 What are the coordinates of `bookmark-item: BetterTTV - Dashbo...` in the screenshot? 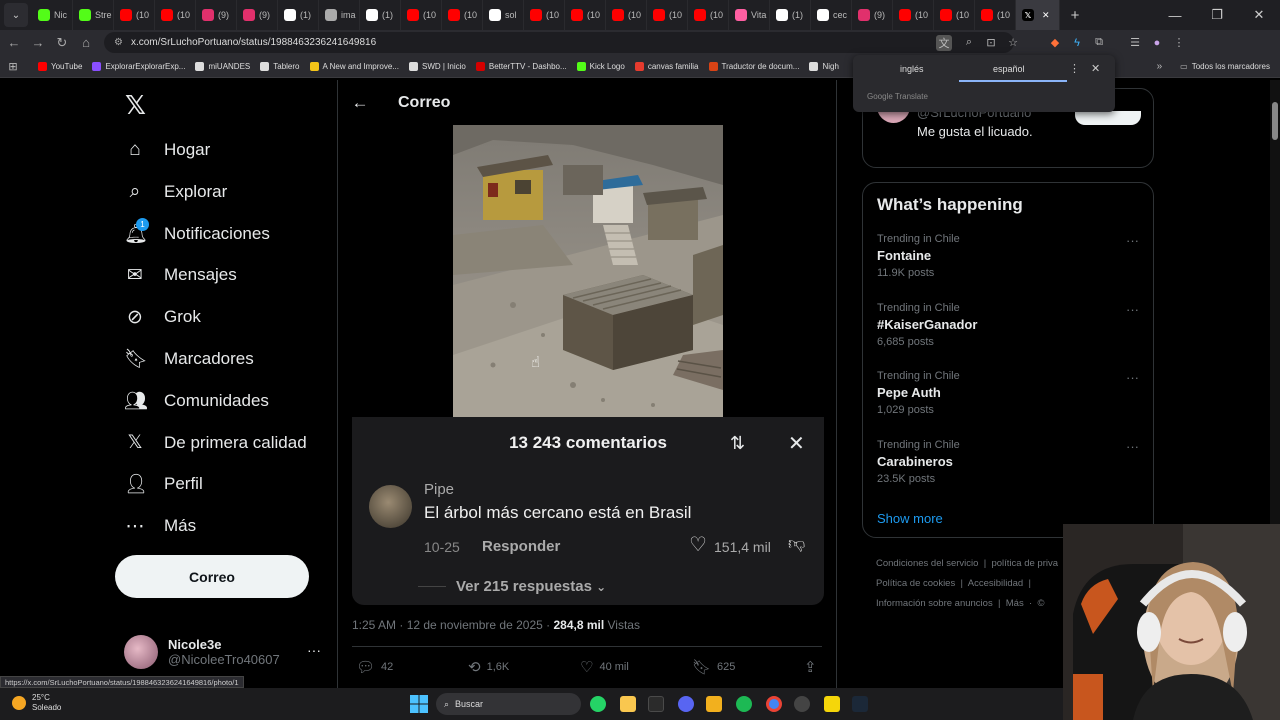 It's located at (521, 66).